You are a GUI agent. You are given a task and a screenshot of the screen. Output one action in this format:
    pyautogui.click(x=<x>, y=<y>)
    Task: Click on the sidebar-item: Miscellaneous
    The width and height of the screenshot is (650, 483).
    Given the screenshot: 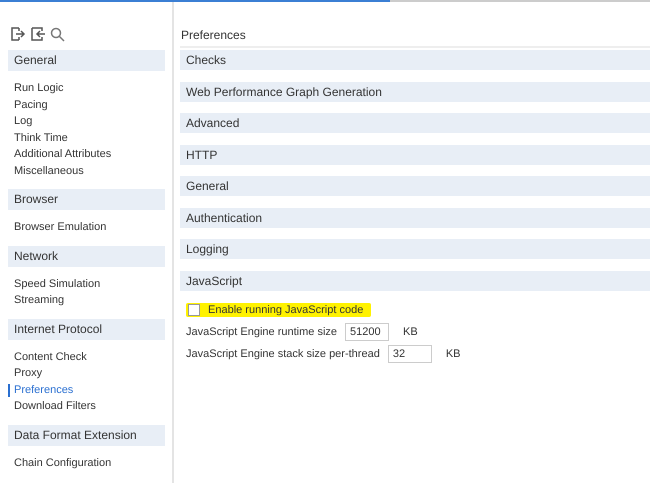 What is the action you would take?
    pyautogui.click(x=46, y=170)
    